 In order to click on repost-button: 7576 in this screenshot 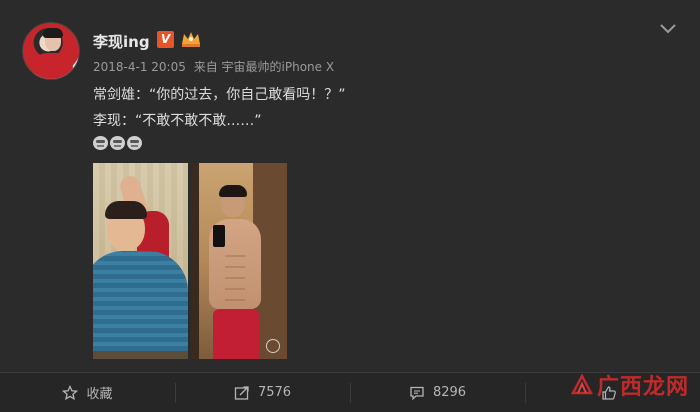, I will do `click(262, 392)`.